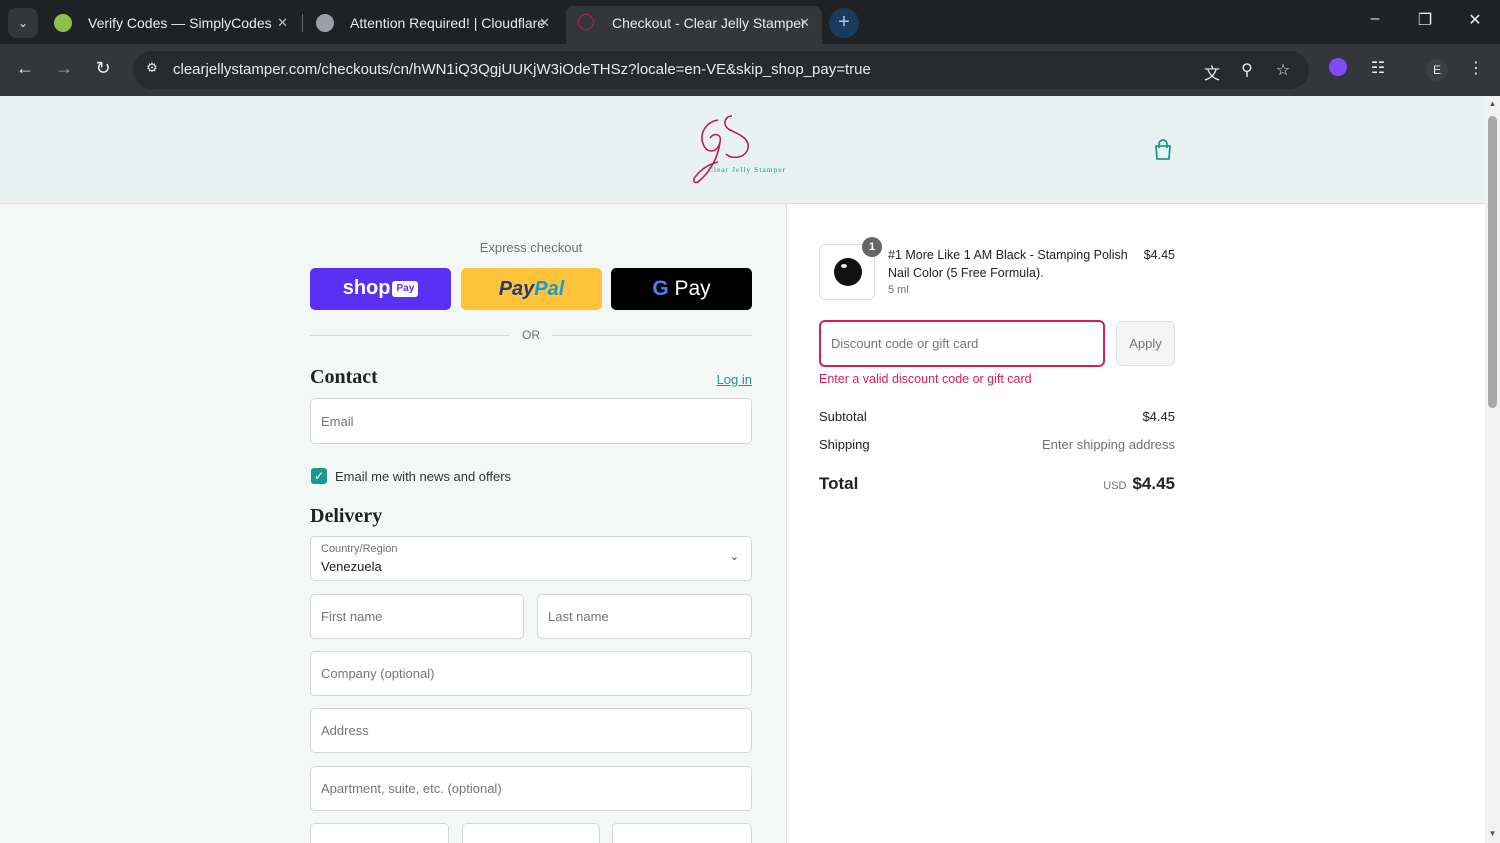 This screenshot has width=1500, height=843. What do you see at coordinates (346, 516) in the screenshot?
I see `delivery-heading: Delivery` at bounding box center [346, 516].